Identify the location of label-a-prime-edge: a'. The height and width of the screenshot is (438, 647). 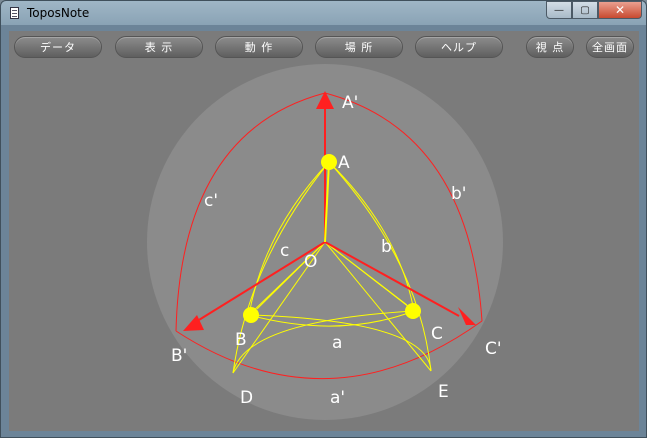
(337, 398).